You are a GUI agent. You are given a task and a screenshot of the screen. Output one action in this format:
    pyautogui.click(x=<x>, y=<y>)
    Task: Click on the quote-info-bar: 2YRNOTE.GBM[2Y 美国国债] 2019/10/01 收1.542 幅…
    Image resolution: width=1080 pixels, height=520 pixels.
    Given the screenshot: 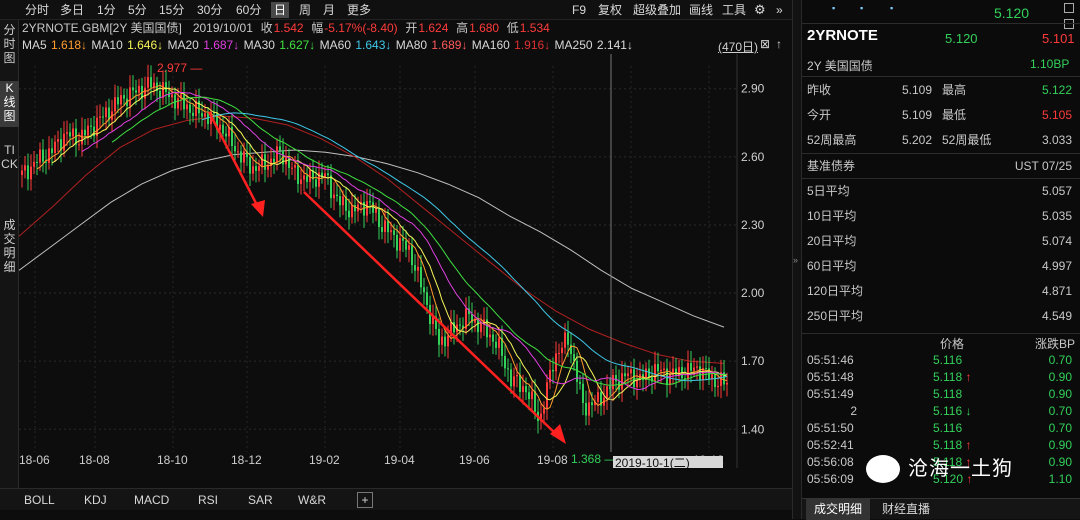 What is the action you would take?
    pyautogui.click(x=405, y=28)
    